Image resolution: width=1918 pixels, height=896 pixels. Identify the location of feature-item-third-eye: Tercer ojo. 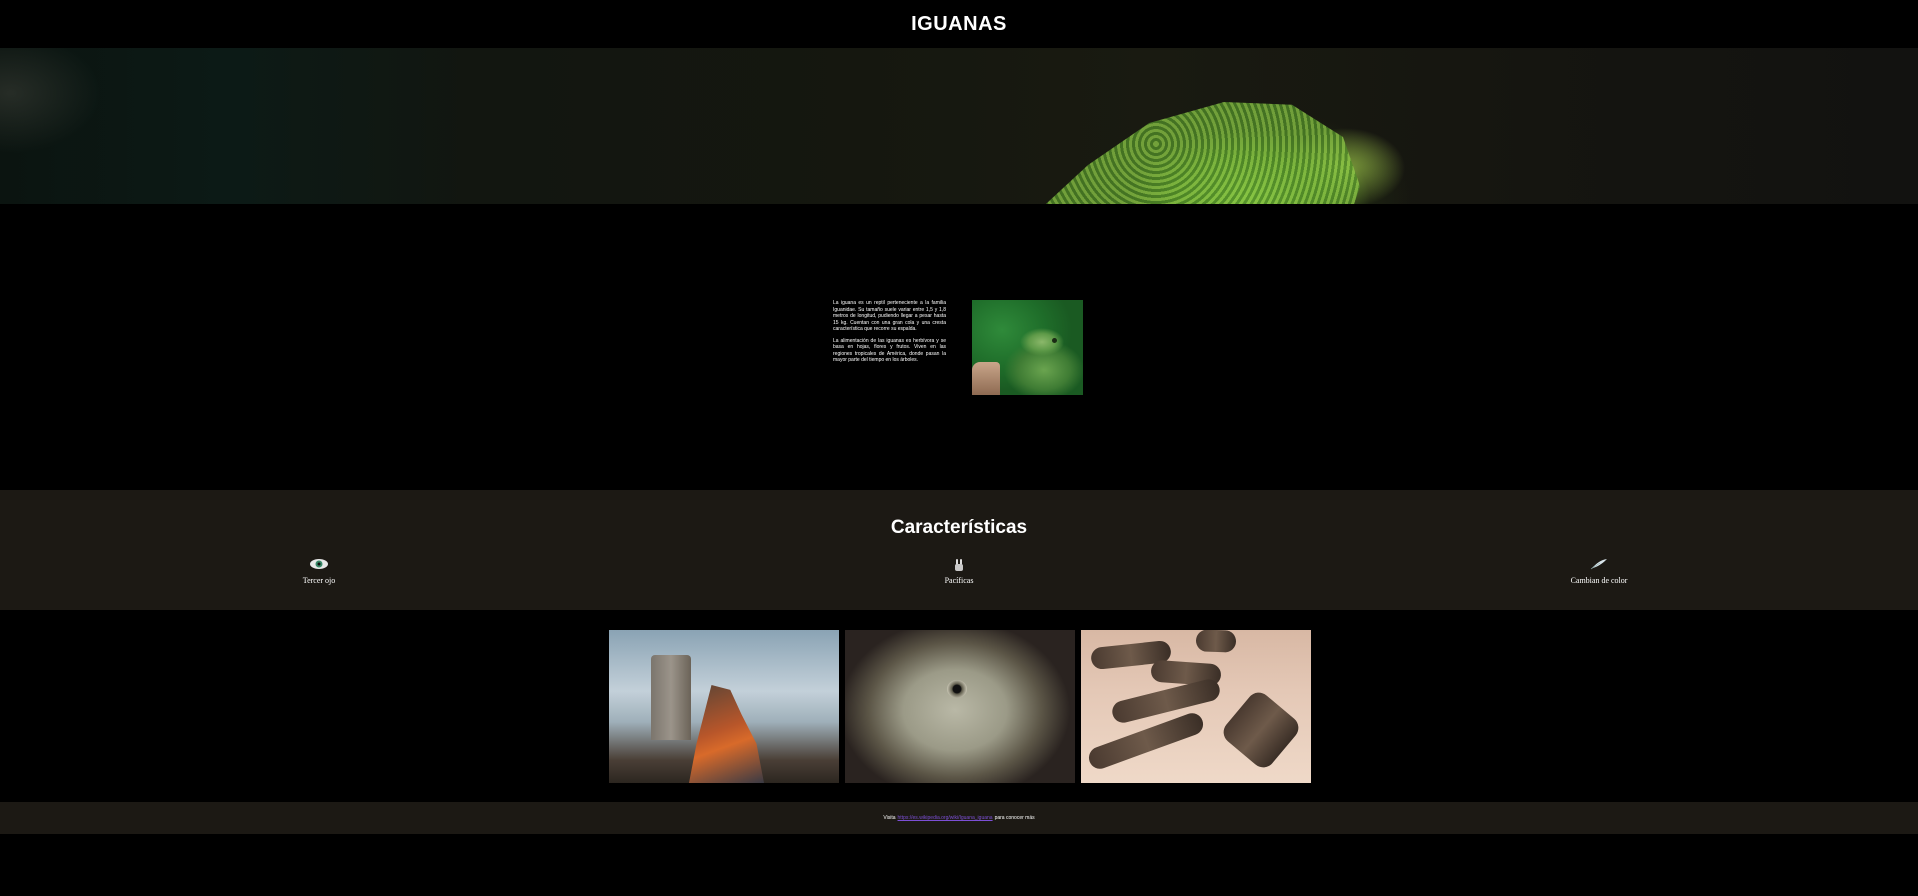
(319, 571).